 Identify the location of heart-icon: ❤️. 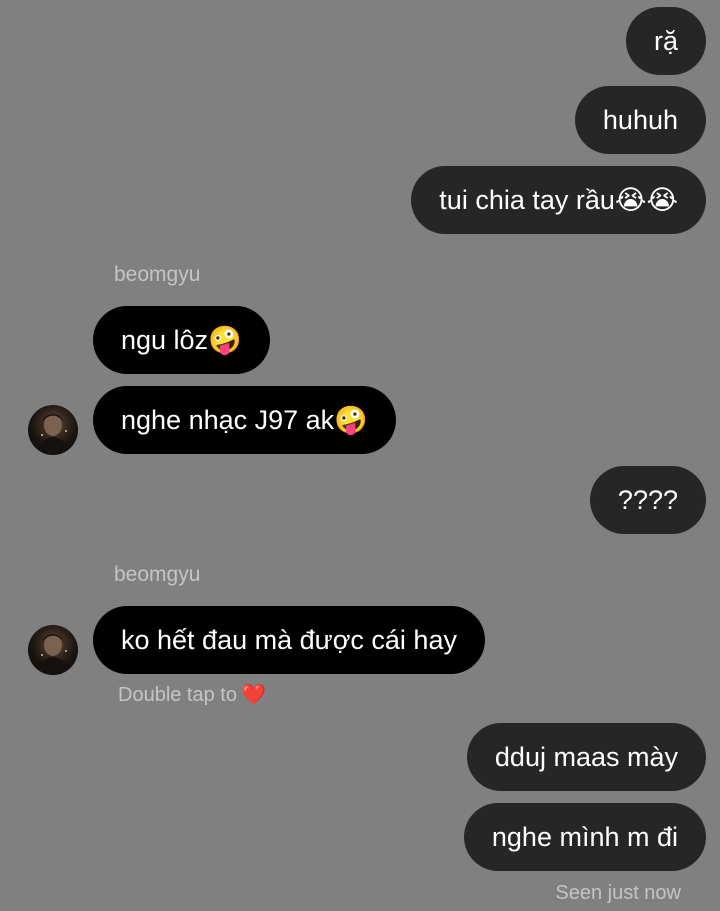
(253, 695).